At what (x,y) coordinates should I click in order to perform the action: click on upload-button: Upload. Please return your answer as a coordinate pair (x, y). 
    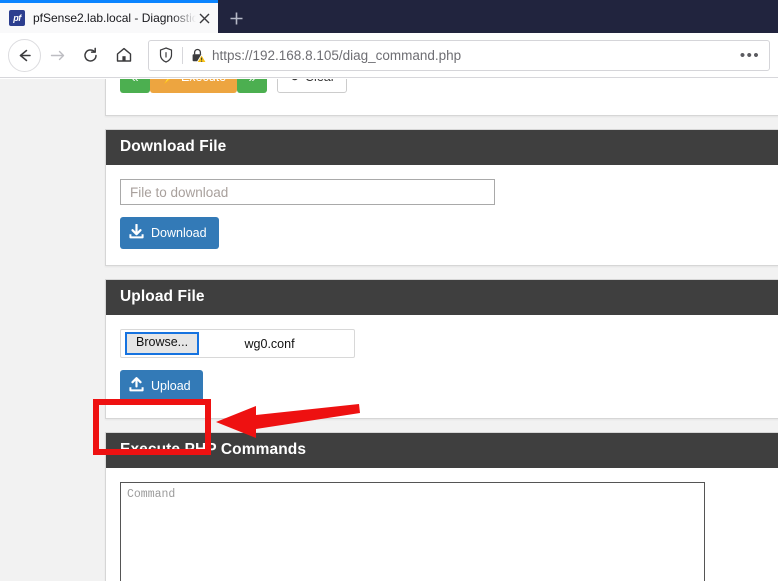
    Looking at the image, I should click on (161, 386).